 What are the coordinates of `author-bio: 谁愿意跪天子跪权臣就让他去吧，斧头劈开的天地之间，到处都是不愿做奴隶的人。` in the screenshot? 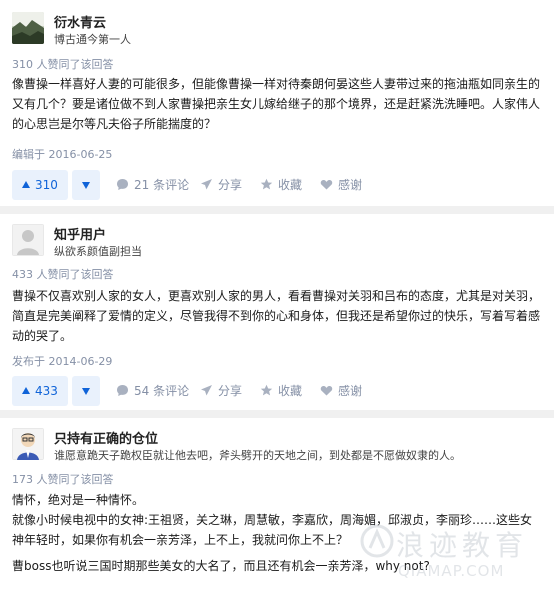 It's located at (257, 455).